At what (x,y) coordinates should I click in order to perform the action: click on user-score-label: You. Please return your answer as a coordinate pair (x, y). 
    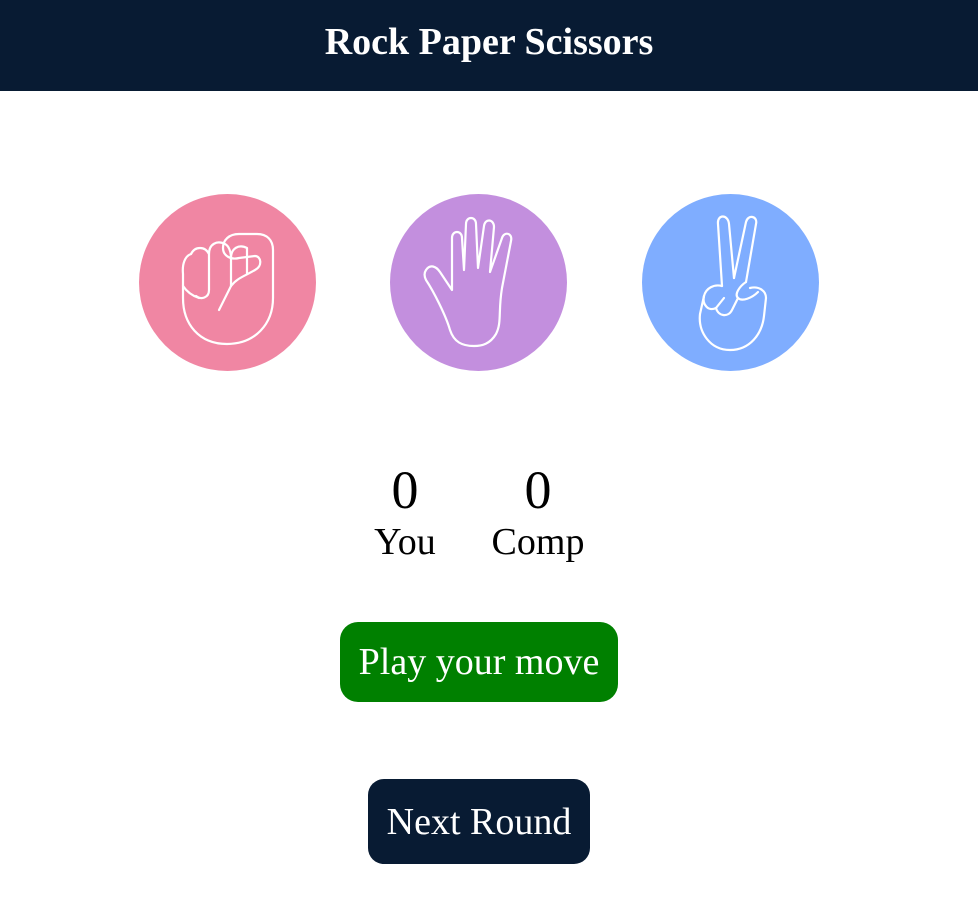
    Looking at the image, I should click on (405, 542).